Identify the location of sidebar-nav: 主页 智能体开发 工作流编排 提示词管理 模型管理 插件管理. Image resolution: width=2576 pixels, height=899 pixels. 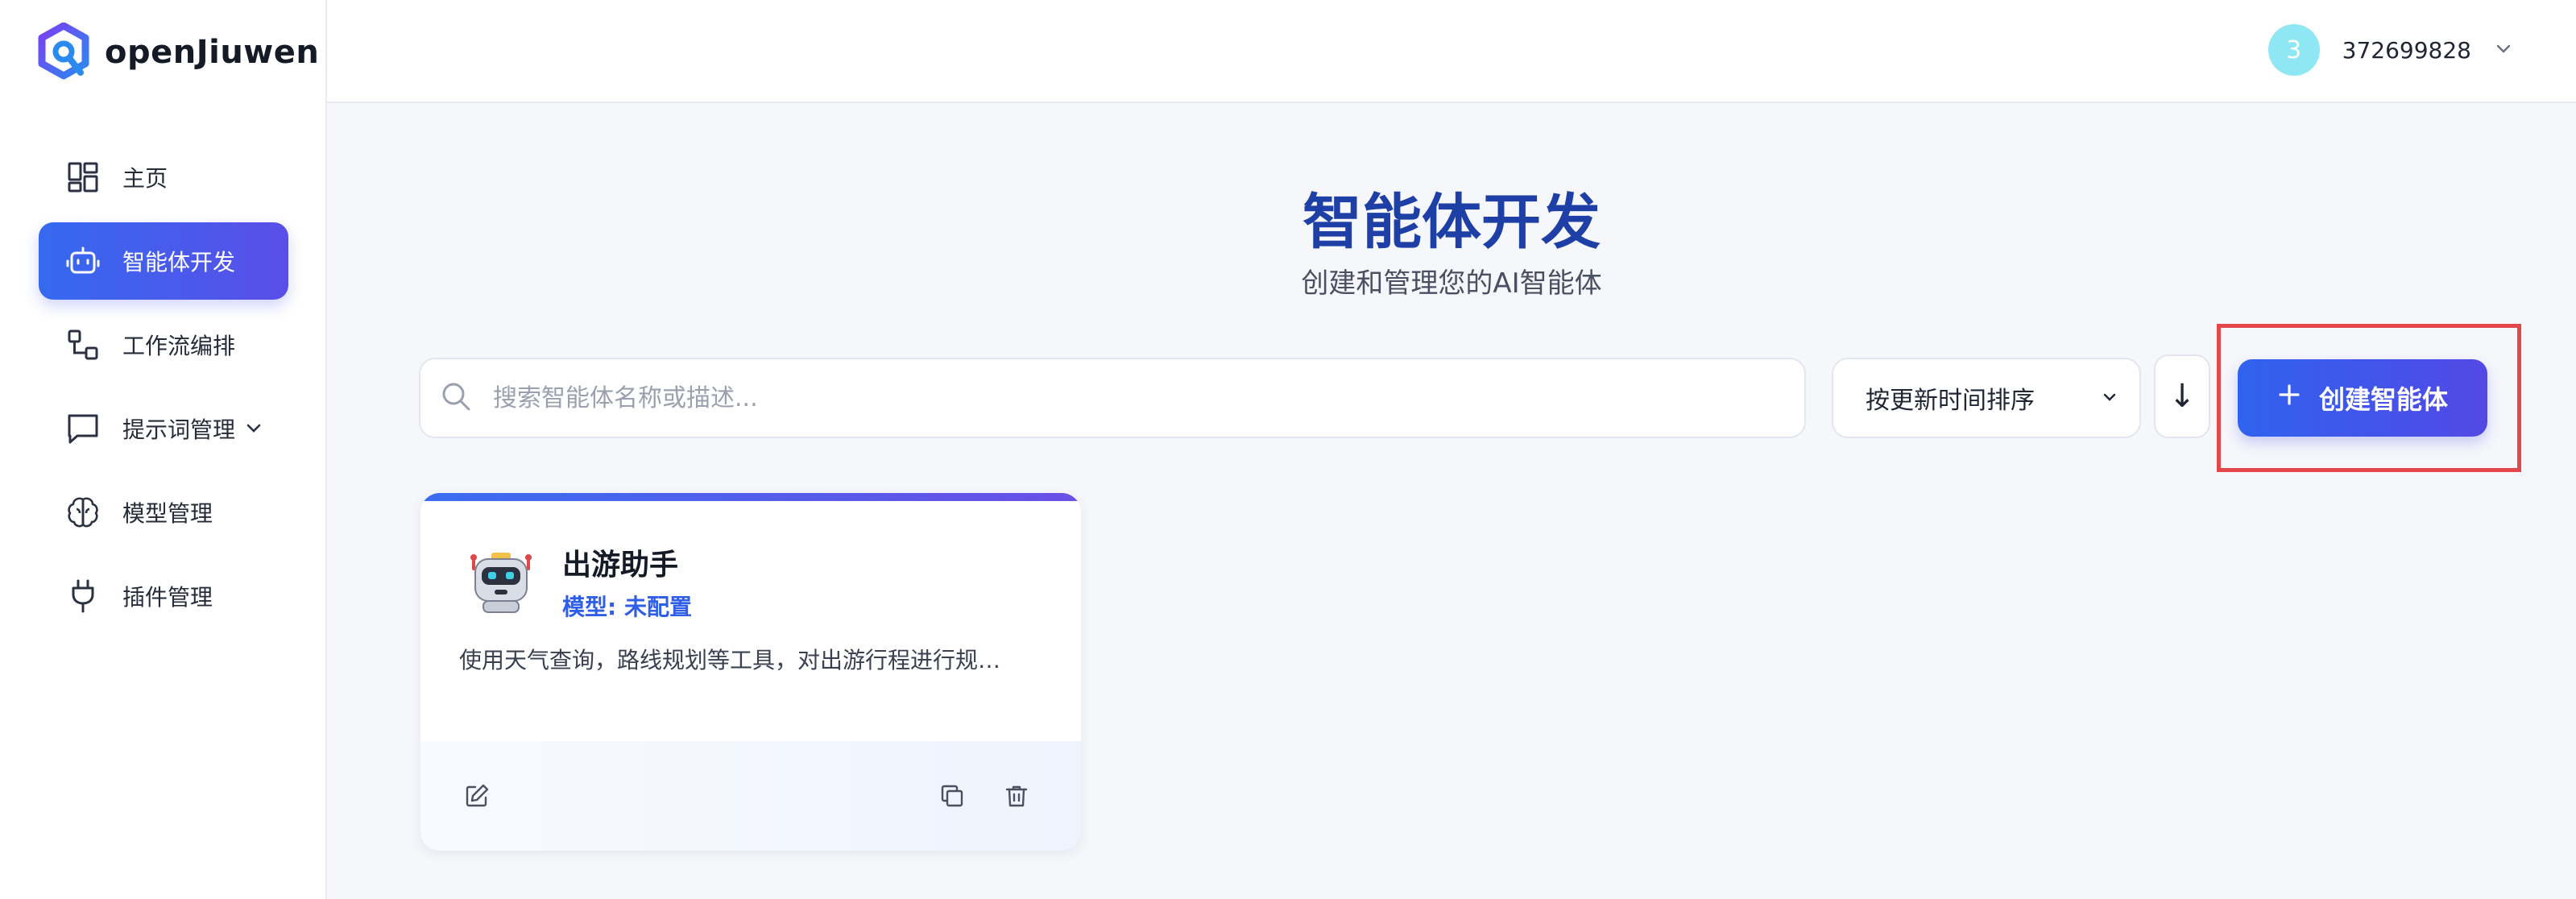
(163, 390).